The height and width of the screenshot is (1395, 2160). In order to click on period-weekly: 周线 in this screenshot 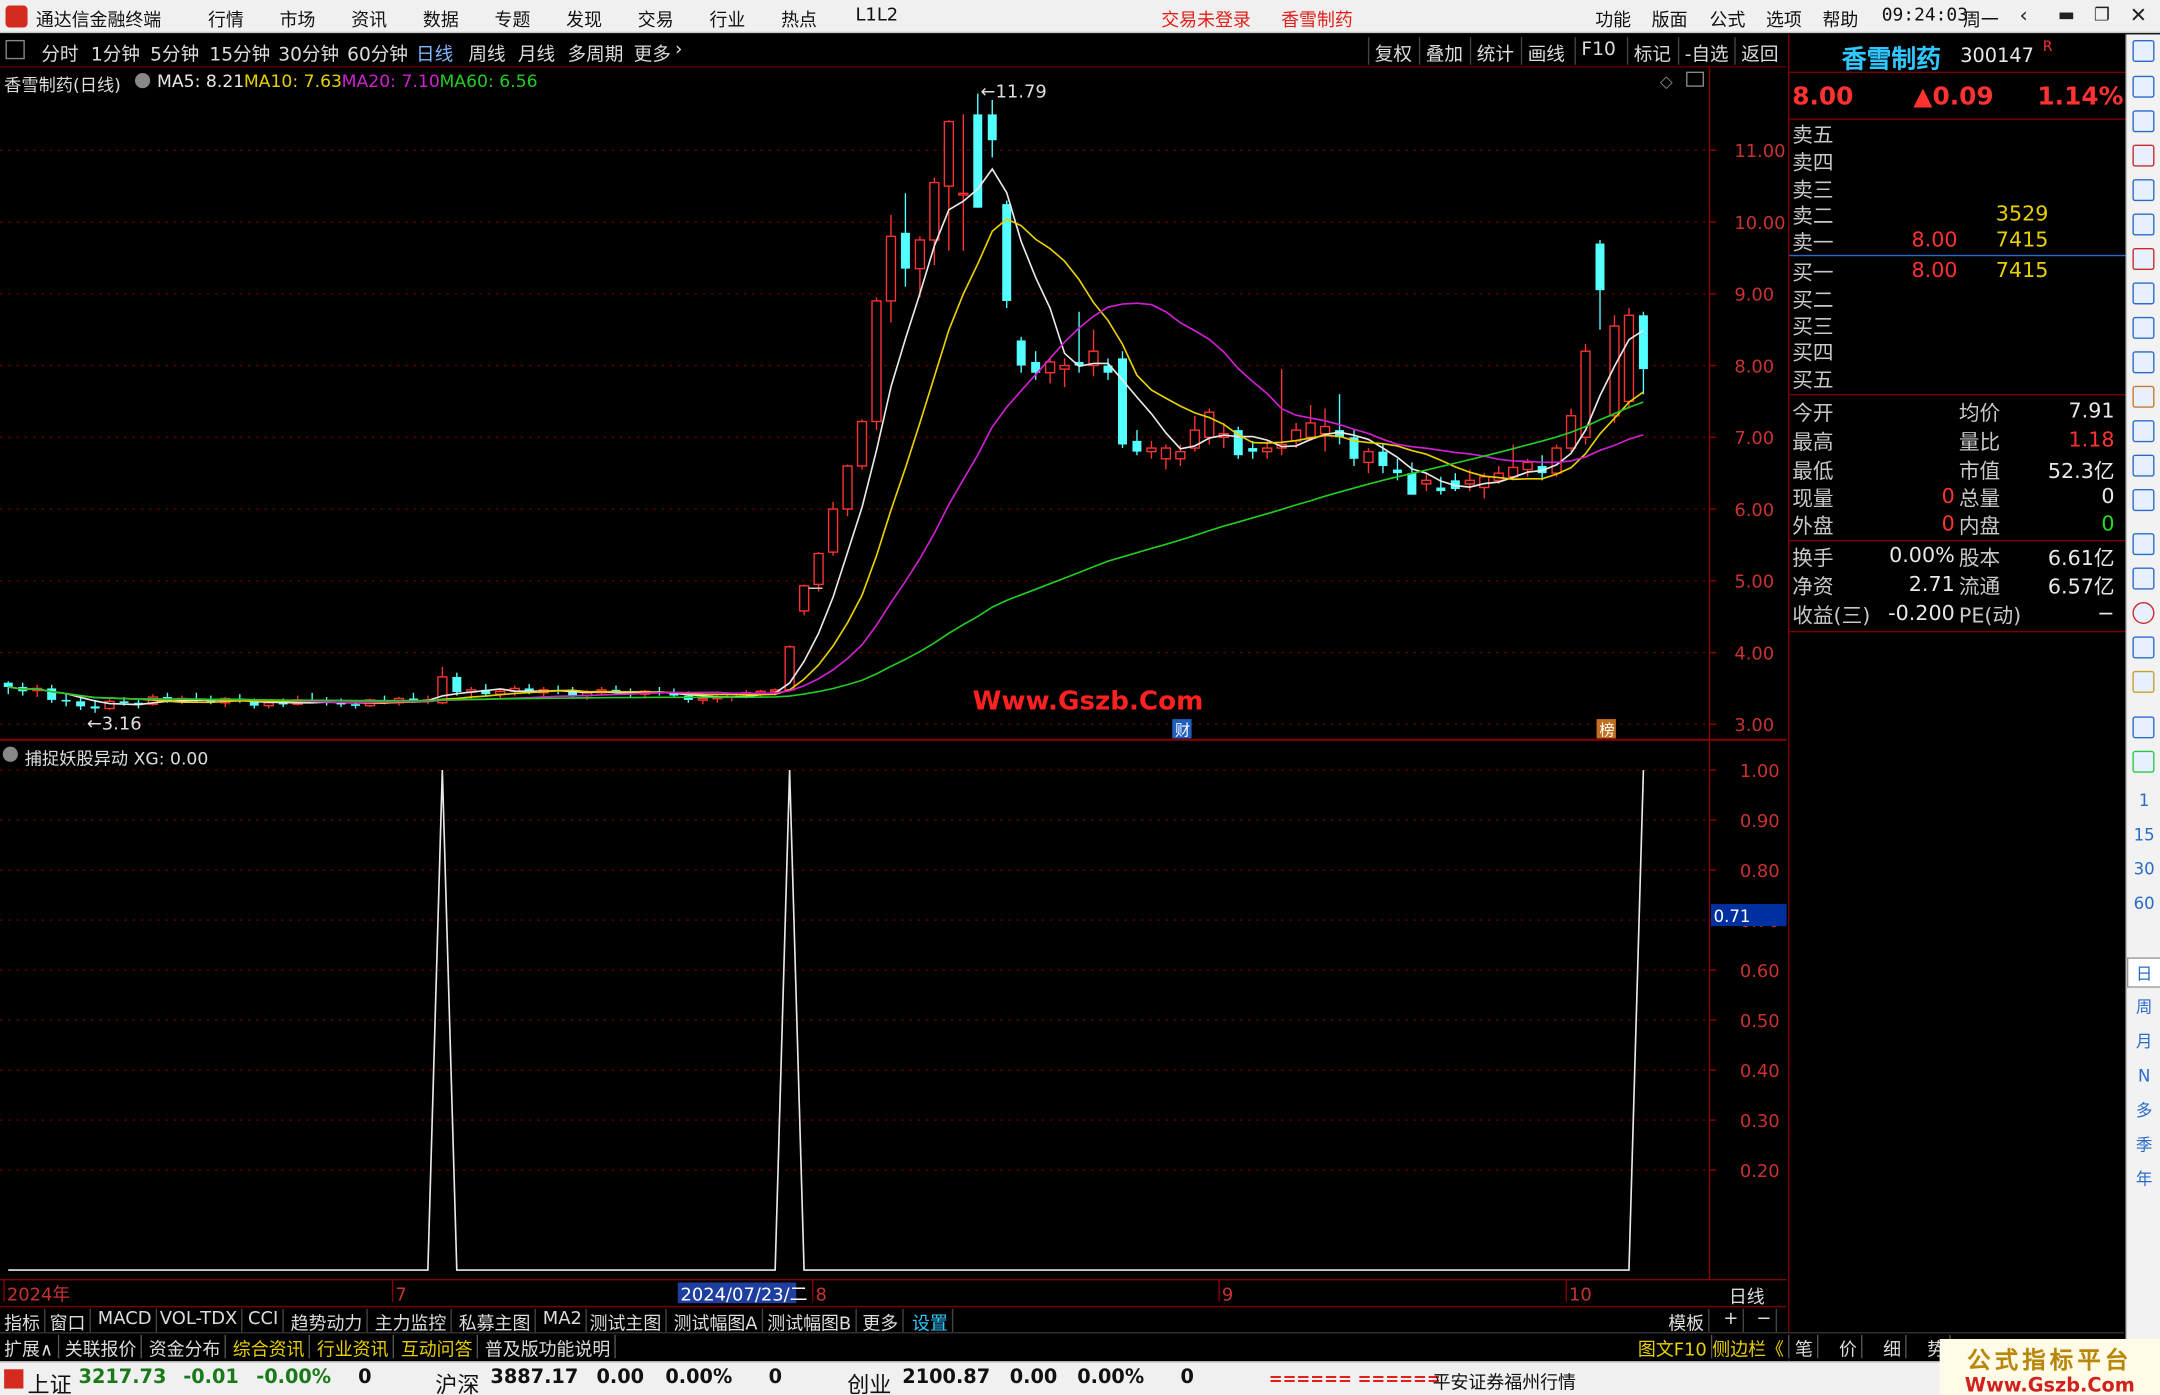, I will do `click(486, 52)`.